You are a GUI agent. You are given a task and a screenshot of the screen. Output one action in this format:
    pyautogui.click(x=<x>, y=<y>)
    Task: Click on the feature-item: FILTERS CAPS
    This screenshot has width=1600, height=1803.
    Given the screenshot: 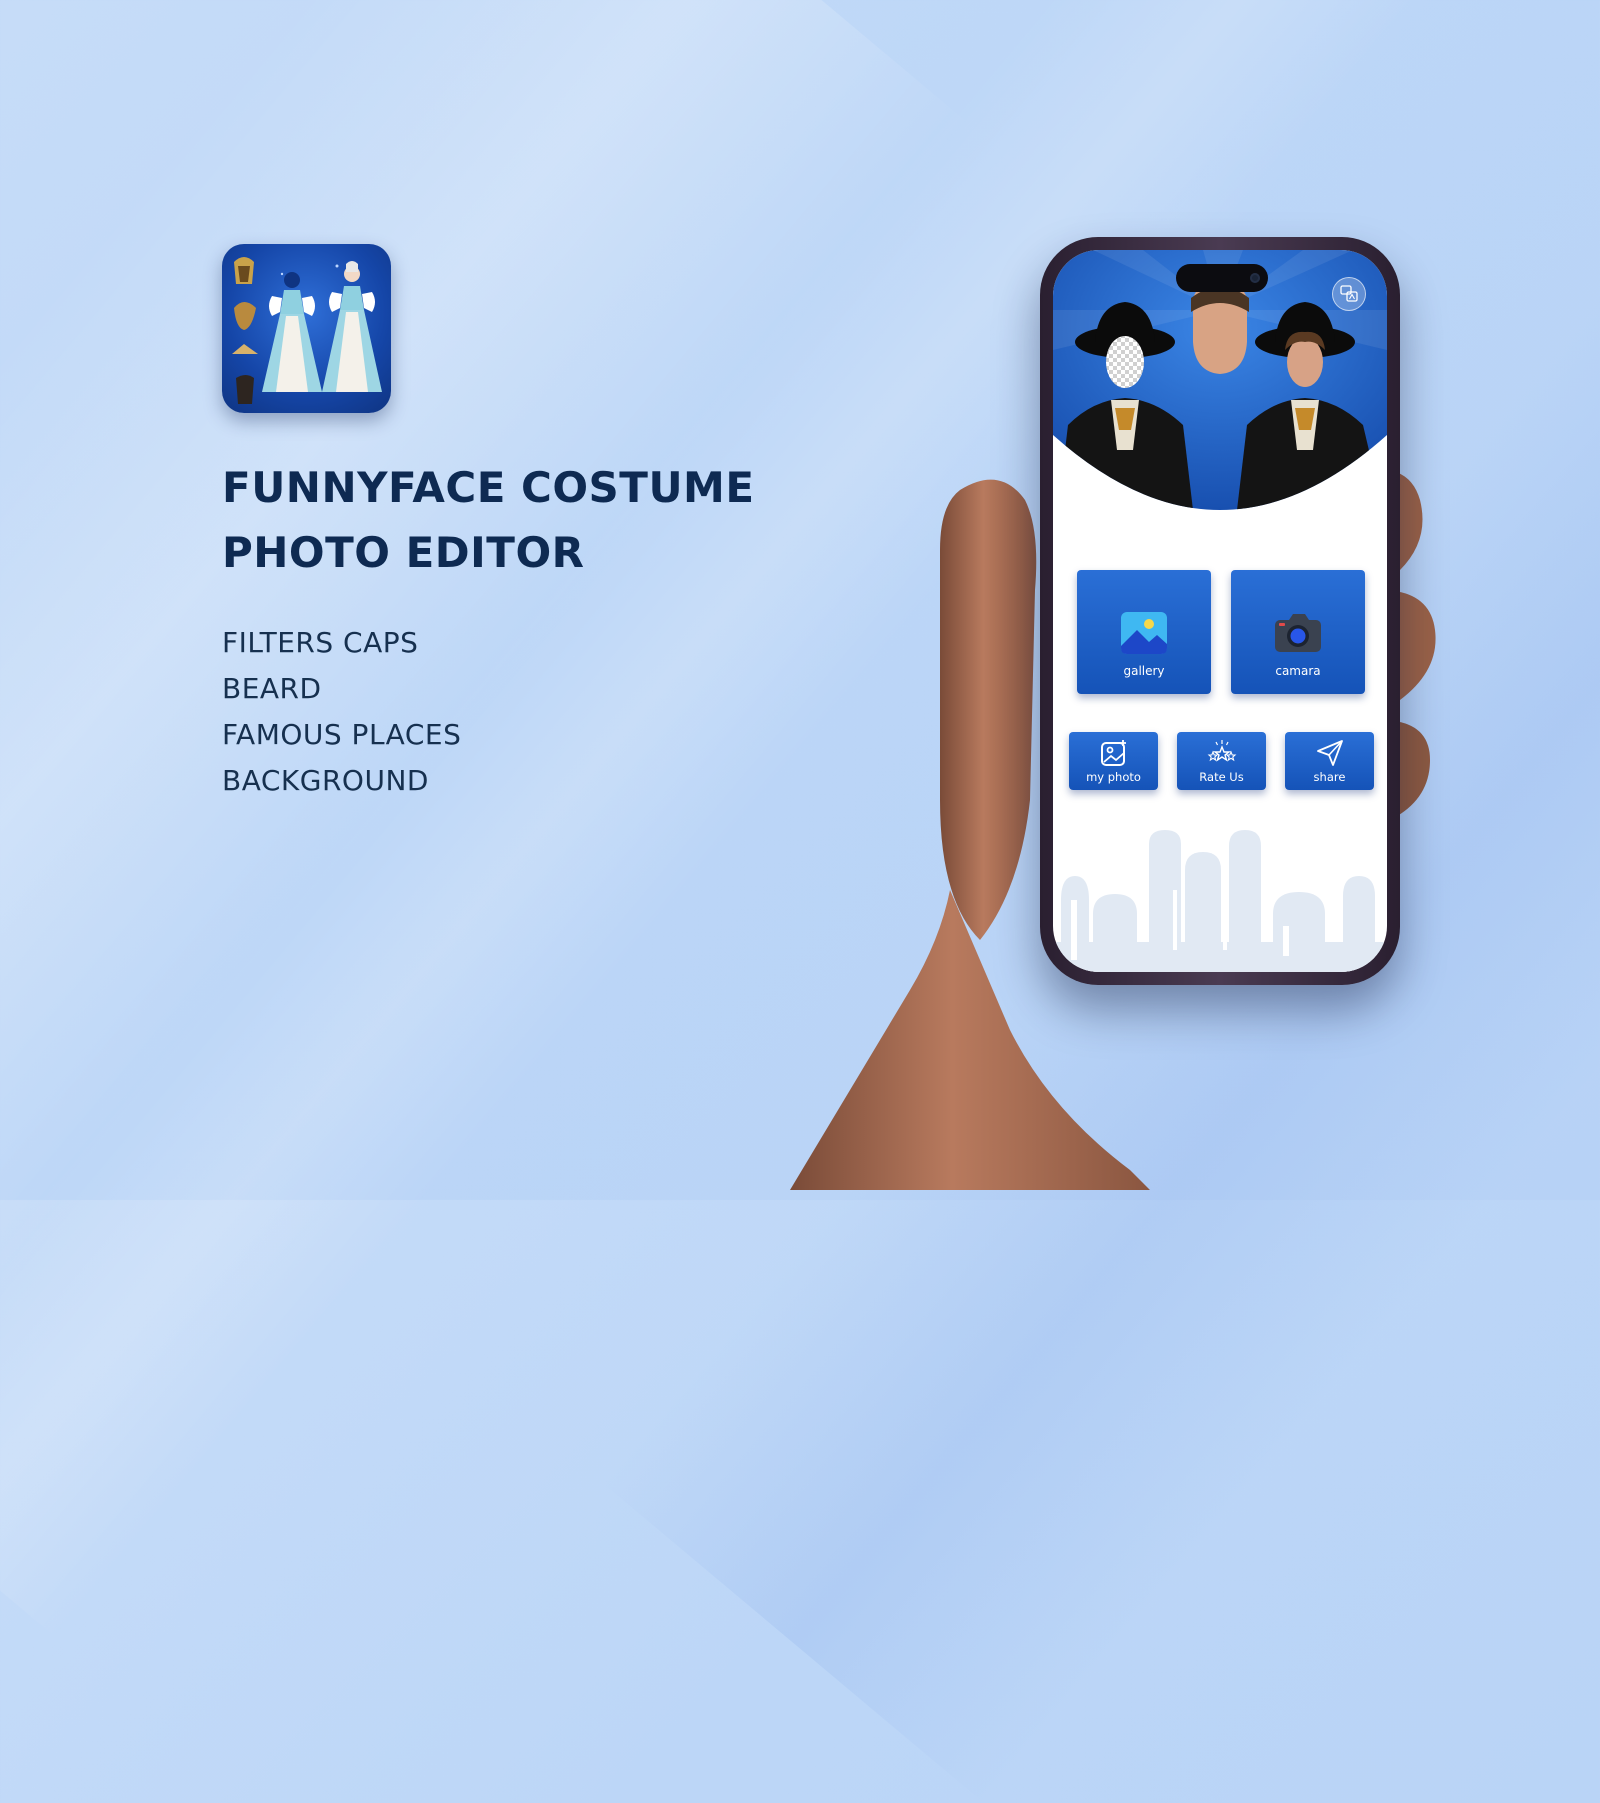 What is the action you would take?
    pyautogui.click(x=320, y=642)
    